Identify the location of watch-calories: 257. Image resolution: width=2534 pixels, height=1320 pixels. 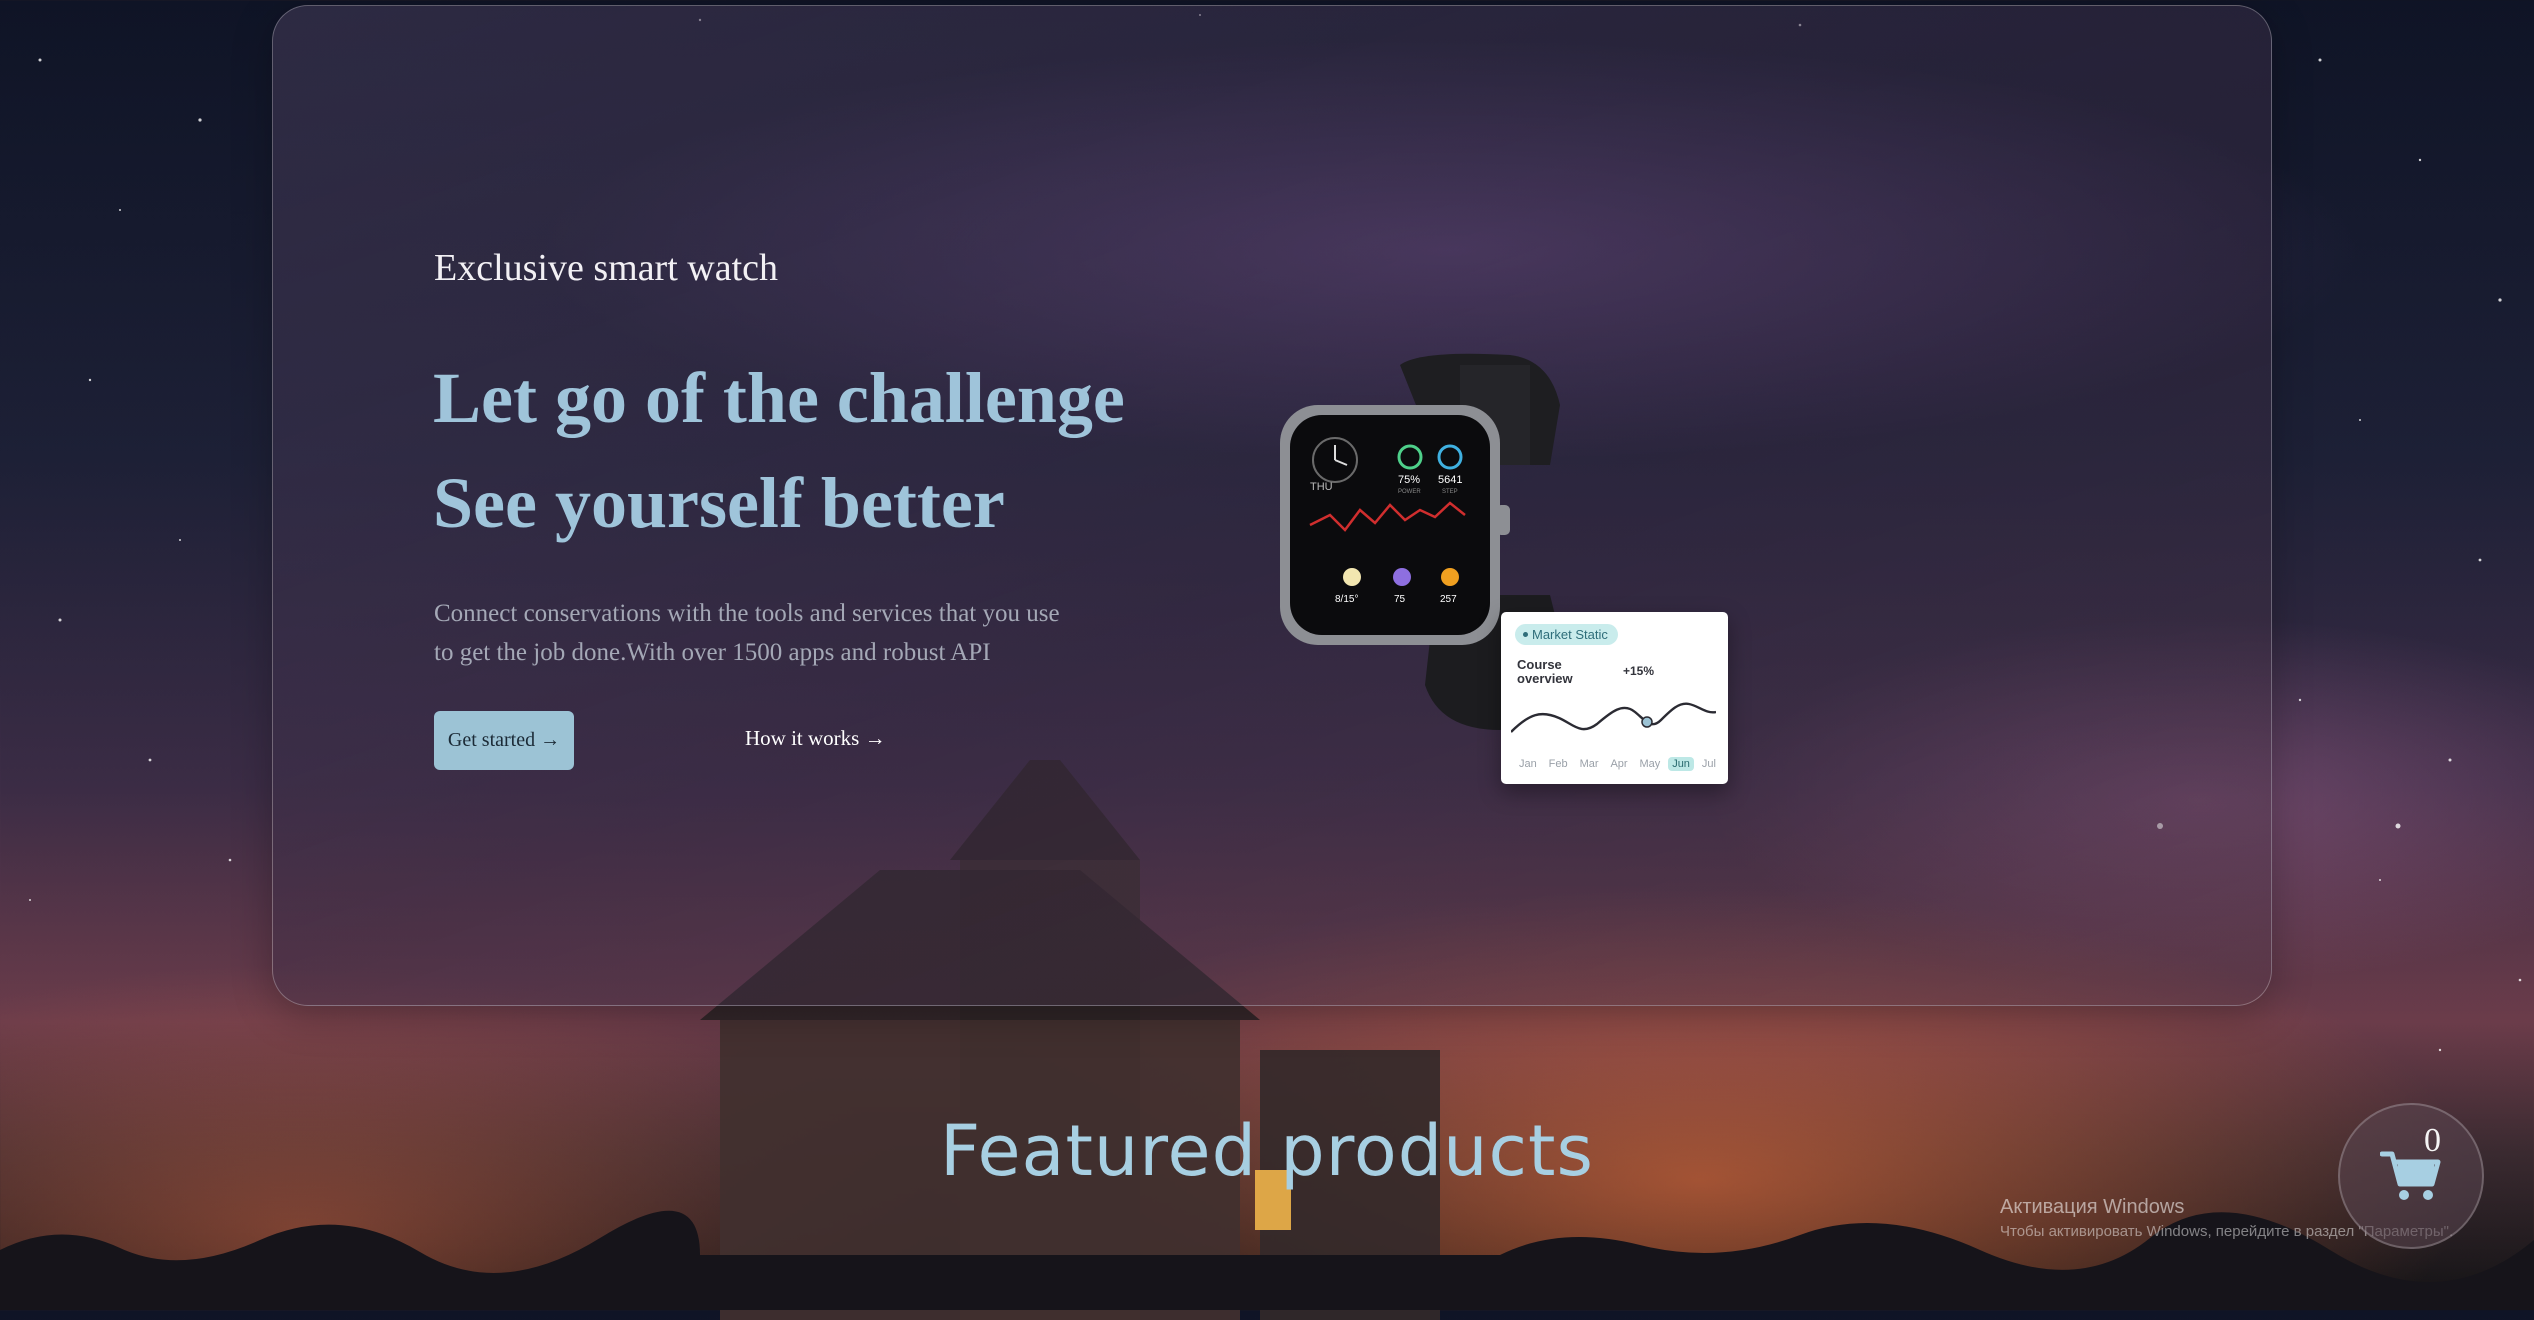
(1448, 599).